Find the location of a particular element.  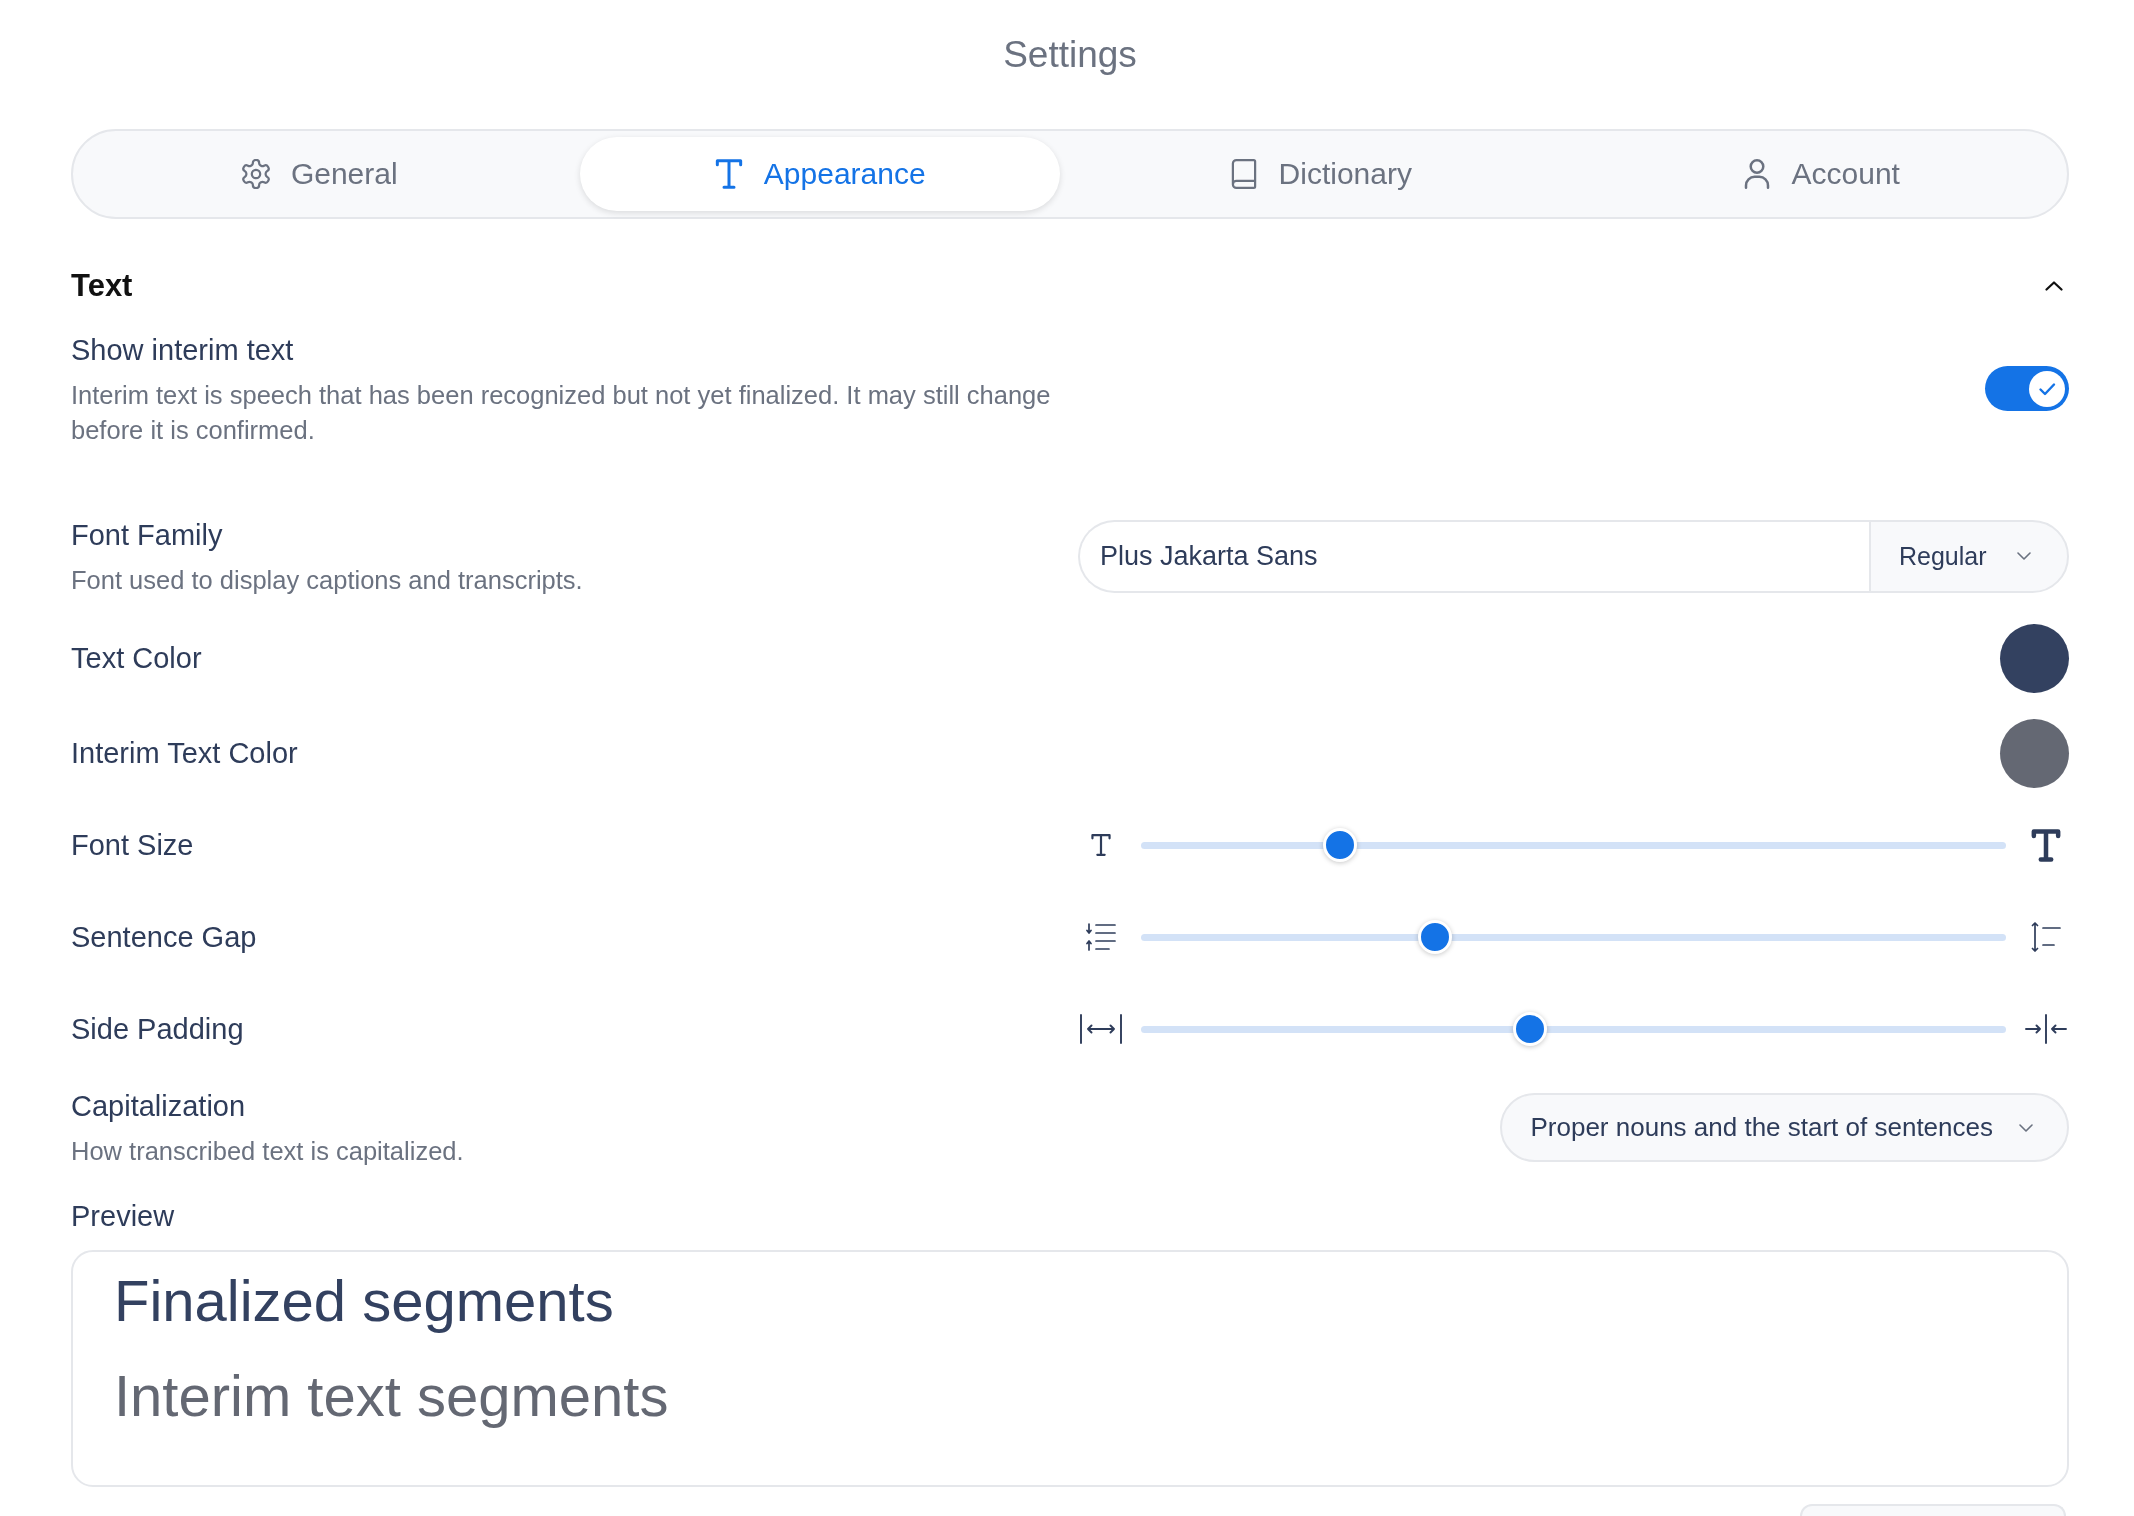

section-title: Text is located at coordinates (102, 285).